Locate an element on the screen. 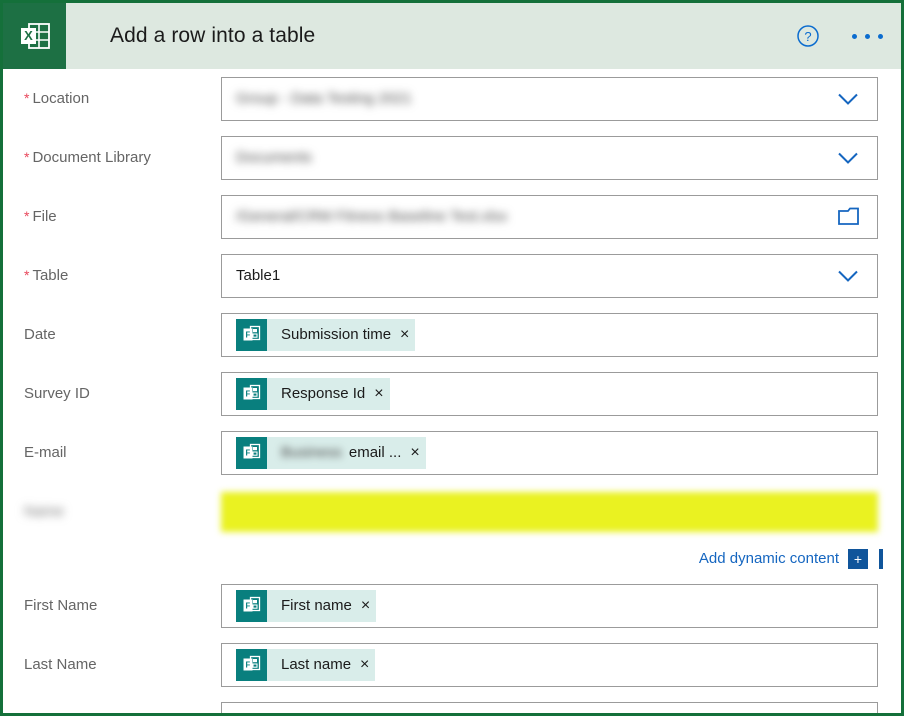  name-input-highlighted is located at coordinates (549, 512).